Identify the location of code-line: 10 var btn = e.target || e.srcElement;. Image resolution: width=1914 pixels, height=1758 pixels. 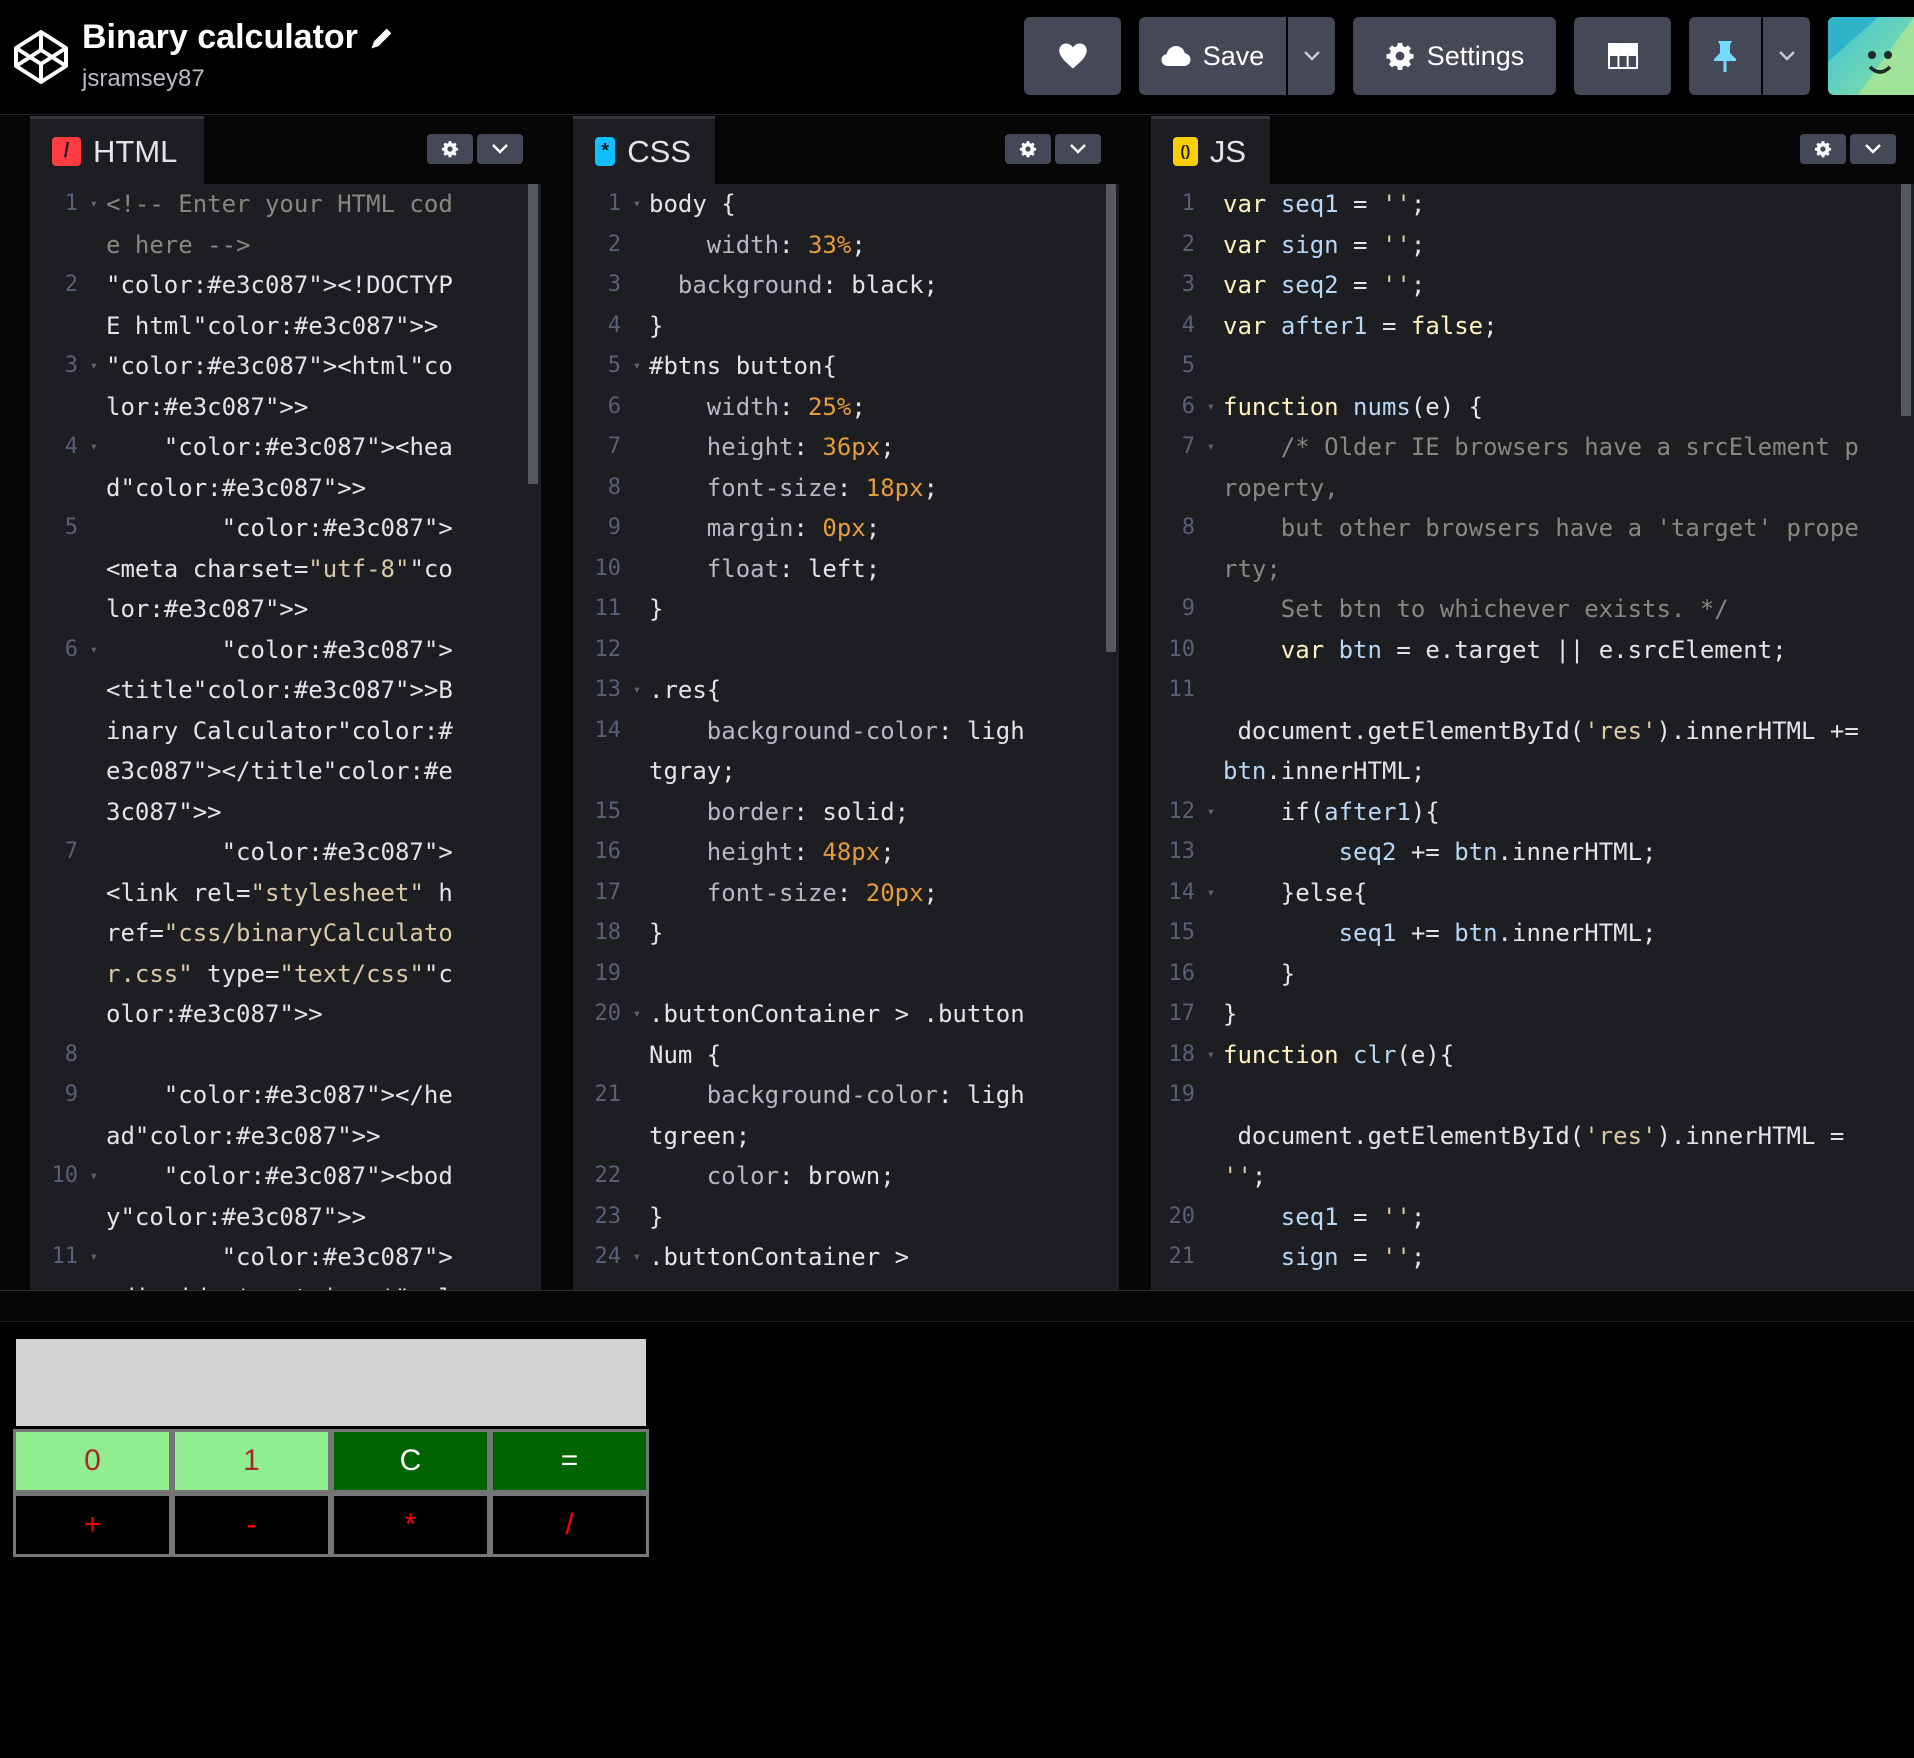
(1532, 650).